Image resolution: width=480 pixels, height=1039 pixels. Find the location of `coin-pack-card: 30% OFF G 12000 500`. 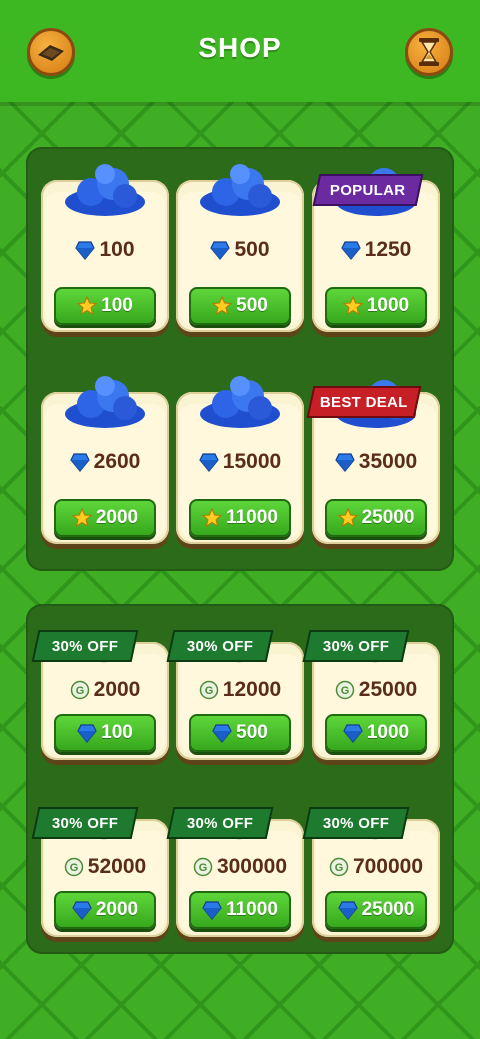

coin-pack-card: 30% OFF G 12000 500 is located at coordinates (235, 695).